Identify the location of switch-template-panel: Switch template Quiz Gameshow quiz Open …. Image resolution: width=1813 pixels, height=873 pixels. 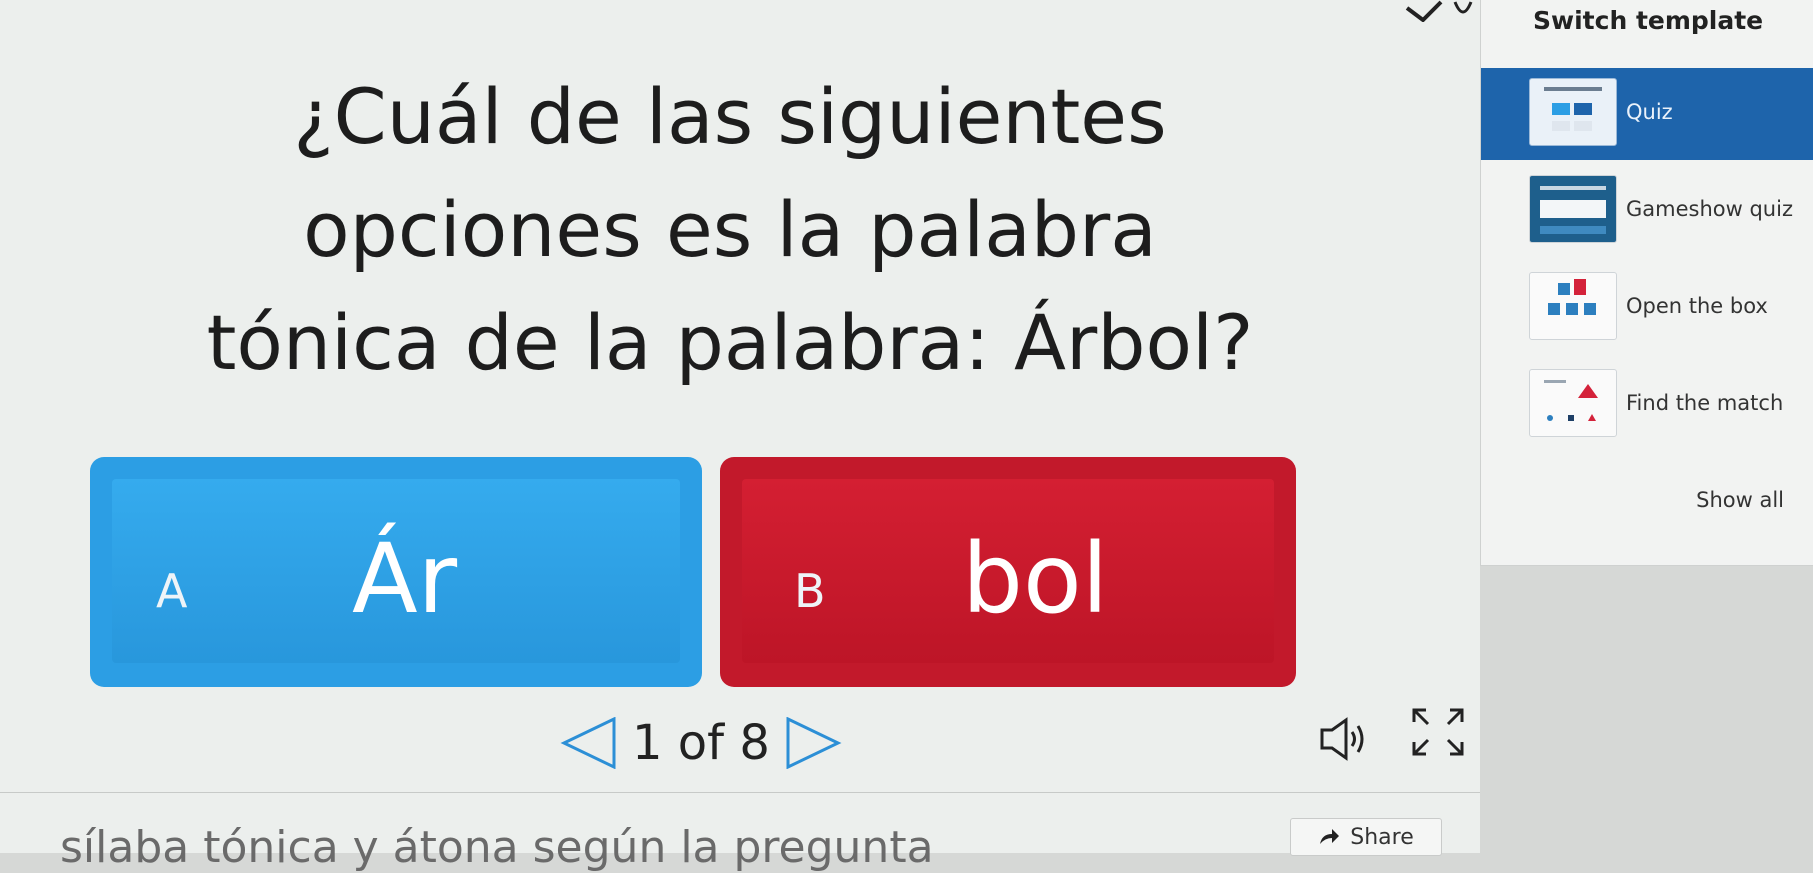
(1646, 283).